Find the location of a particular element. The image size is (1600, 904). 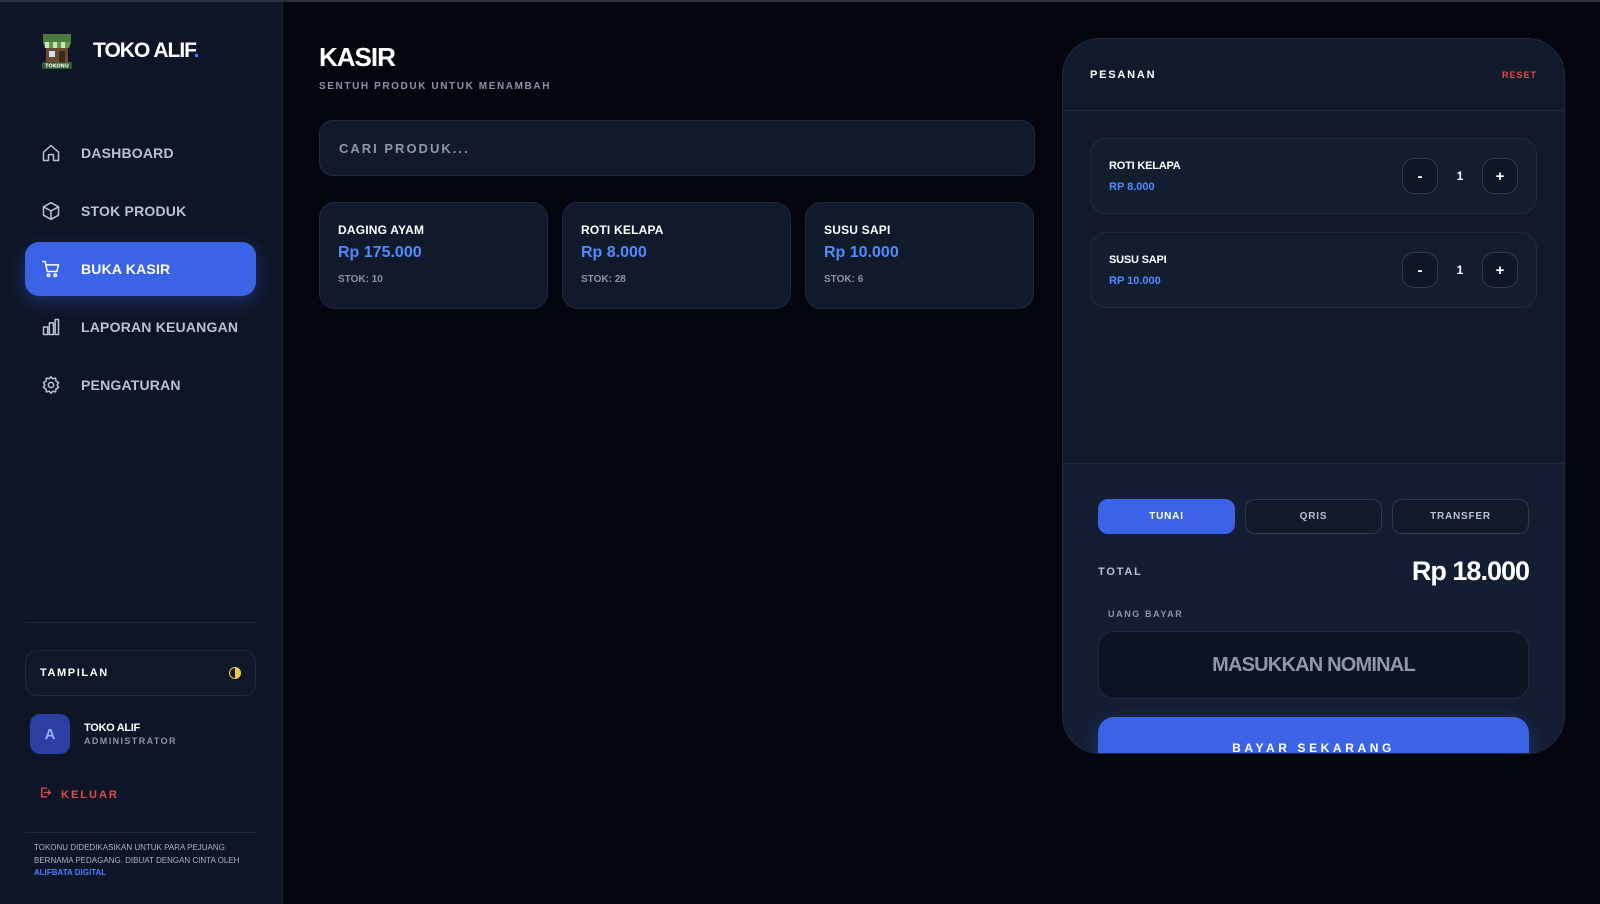

product-card: DAGING AYAM Rp 175.000 STOK: 10 is located at coordinates (433, 255).